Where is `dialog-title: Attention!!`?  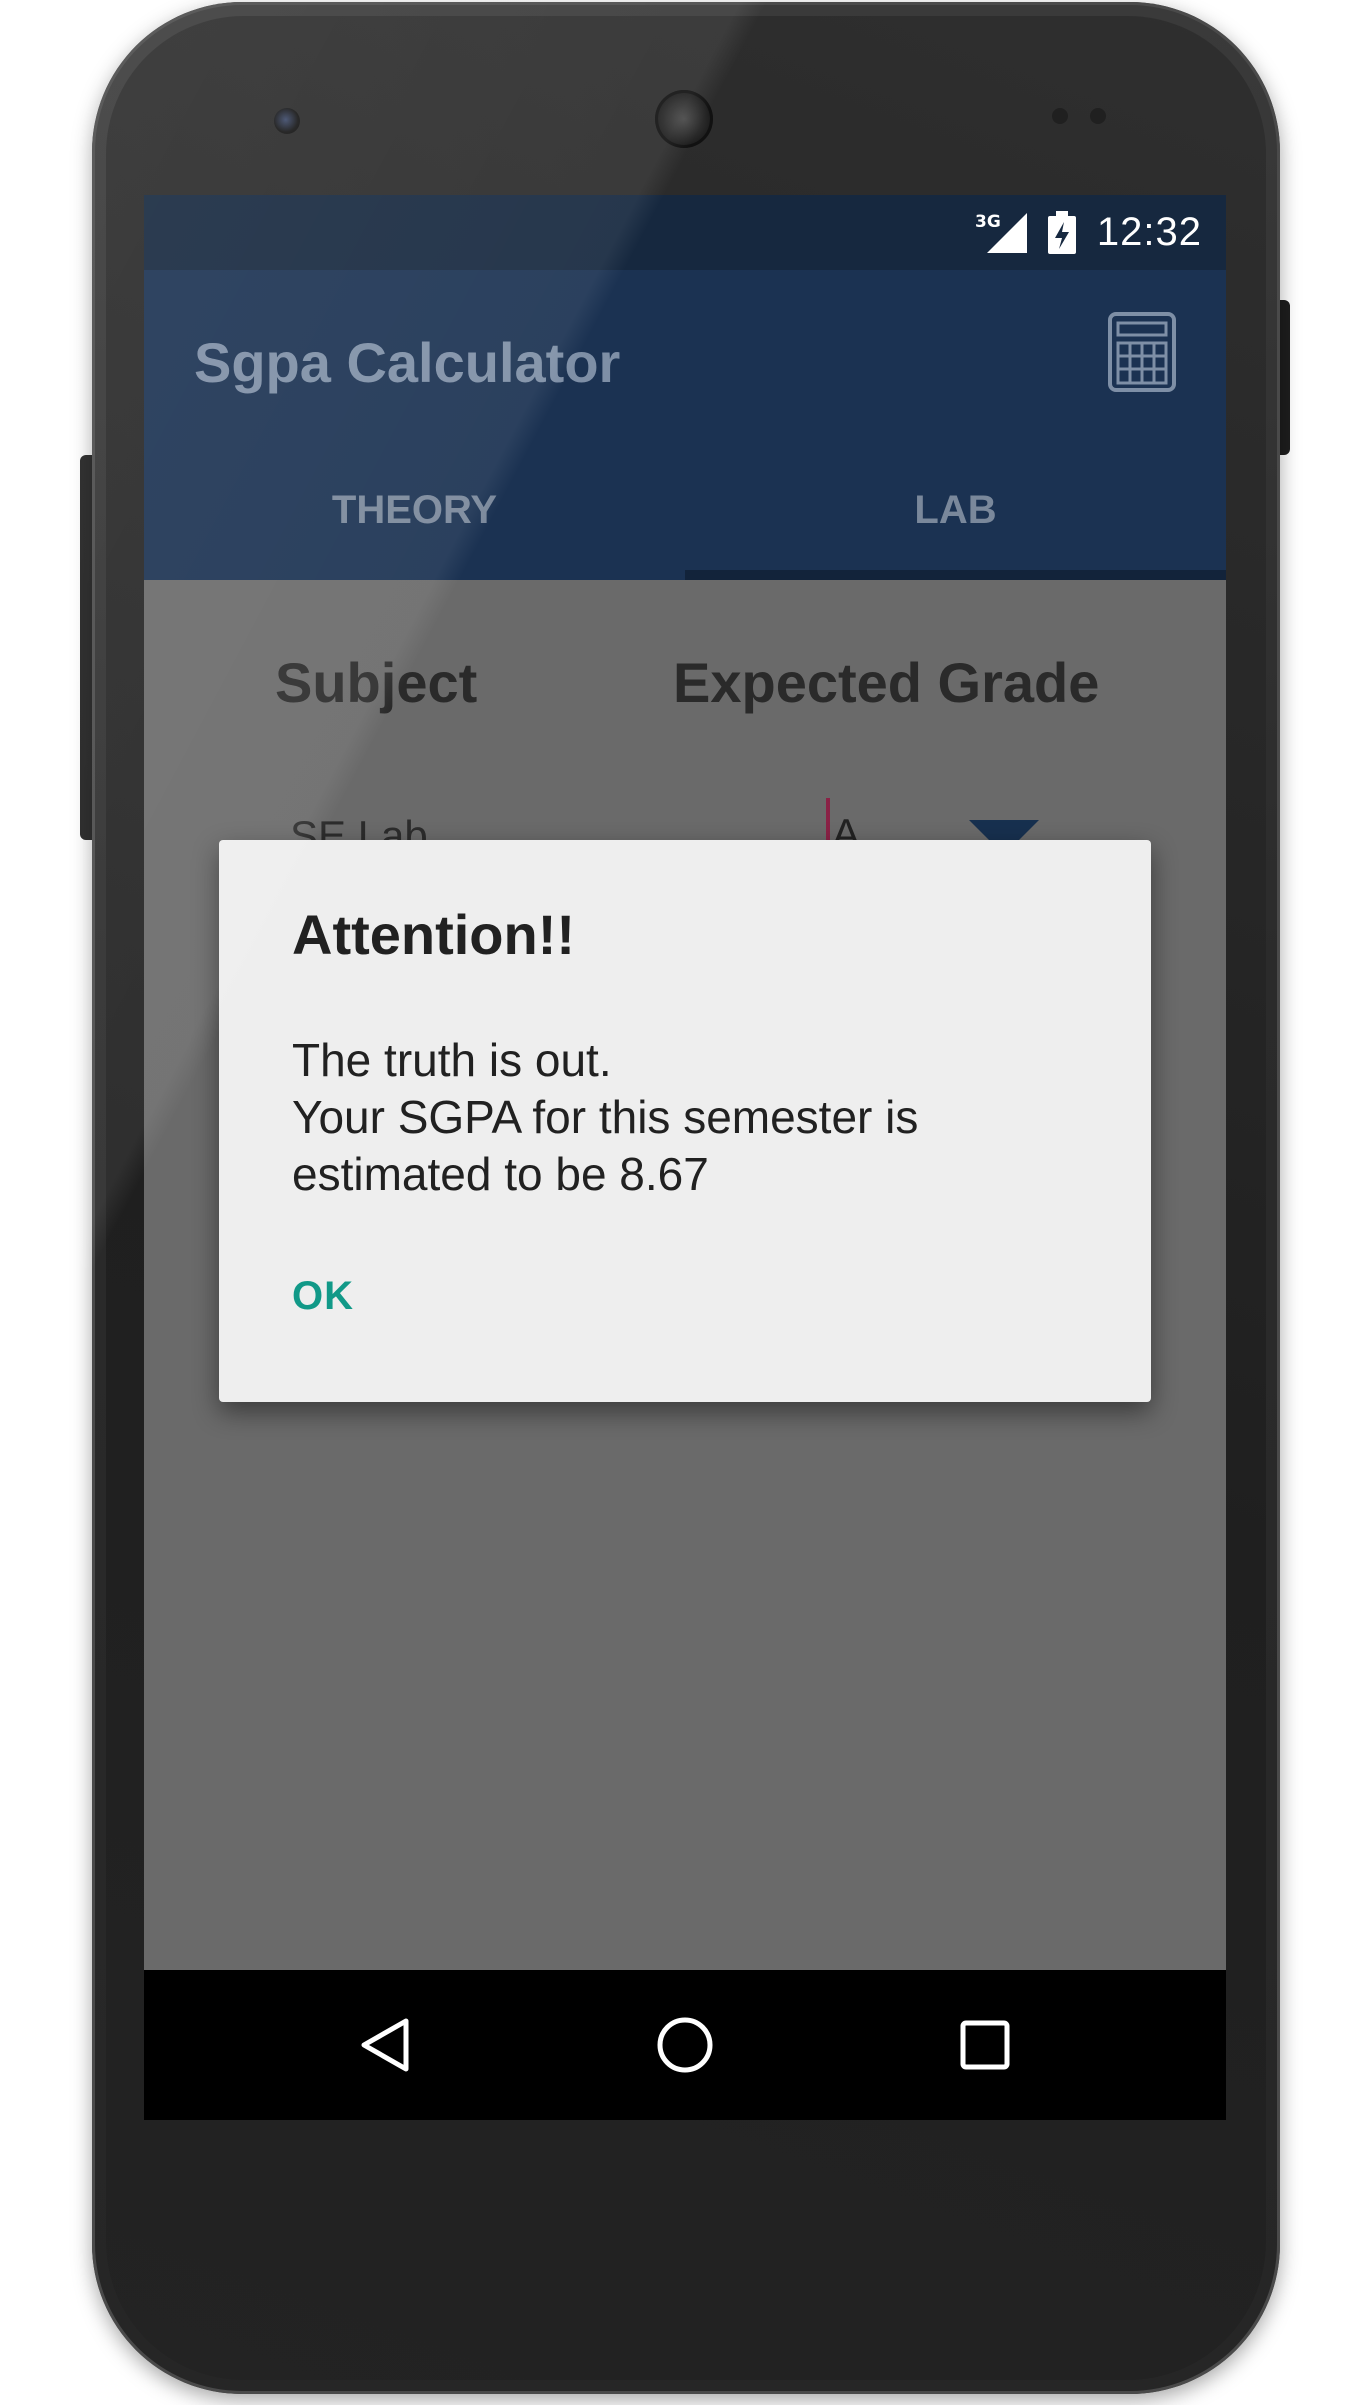 dialog-title: Attention!! is located at coordinates (434, 934).